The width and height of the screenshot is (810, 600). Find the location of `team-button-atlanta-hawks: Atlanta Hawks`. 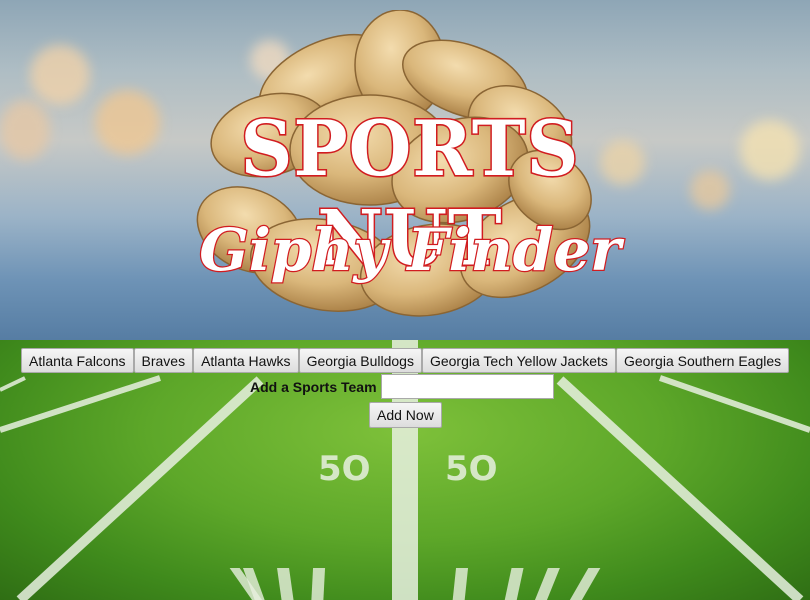

team-button-atlanta-hawks: Atlanta Hawks is located at coordinates (246, 360).